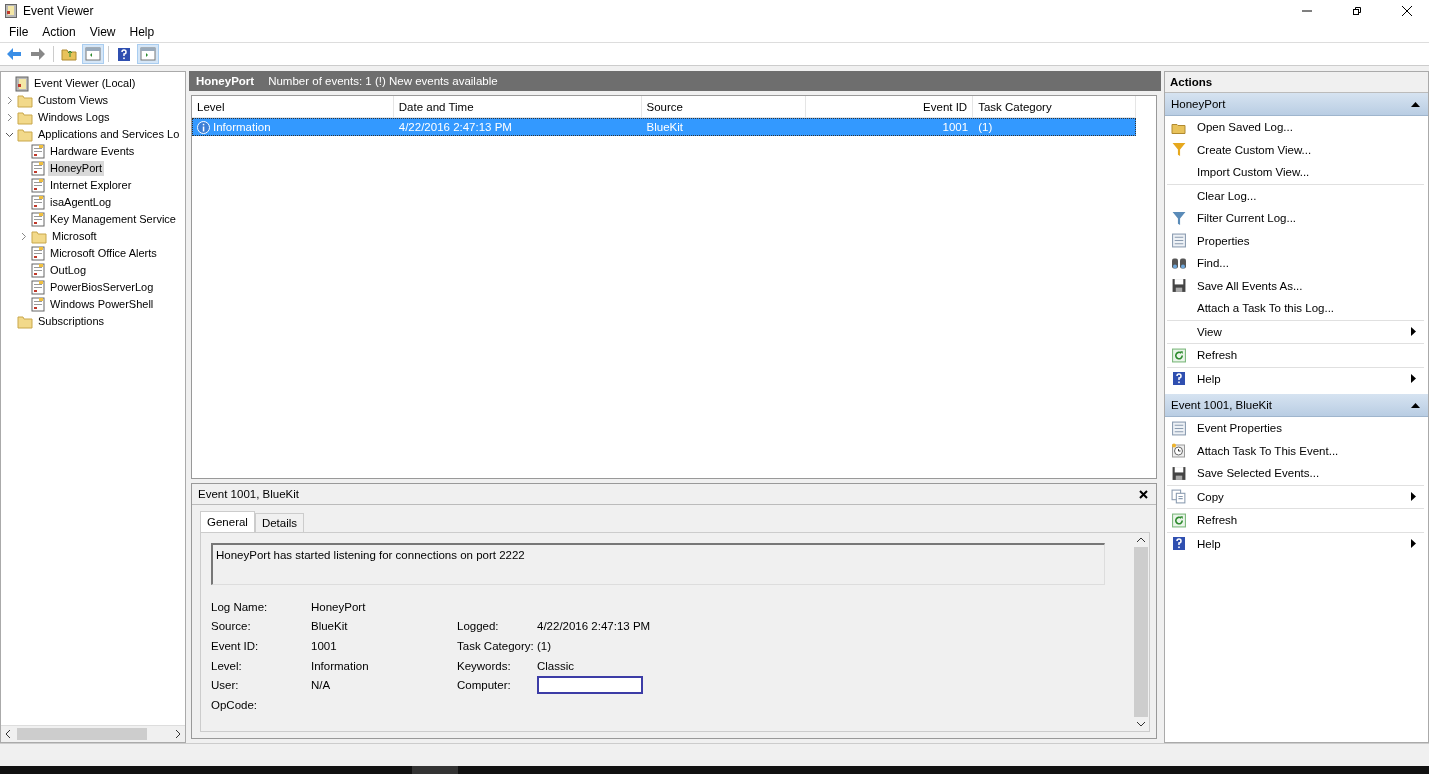 The image size is (1429, 774). What do you see at coordinates (1296, 104) in the screenshot?
I see `section-header: HoneyPort` at bounding box center [1296, 104].